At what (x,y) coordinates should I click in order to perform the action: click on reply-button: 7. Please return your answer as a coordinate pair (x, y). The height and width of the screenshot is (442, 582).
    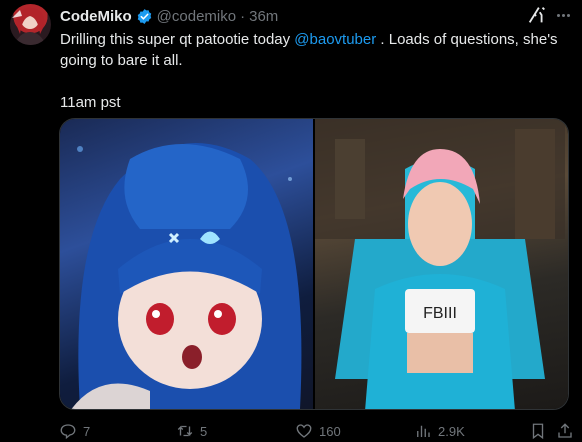
    Looking at the image, I should click on (74, 431).